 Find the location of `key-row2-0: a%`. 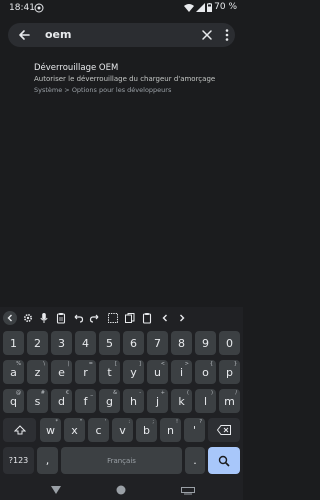

key-row2-0: a% is located at coordinates (13, 372).